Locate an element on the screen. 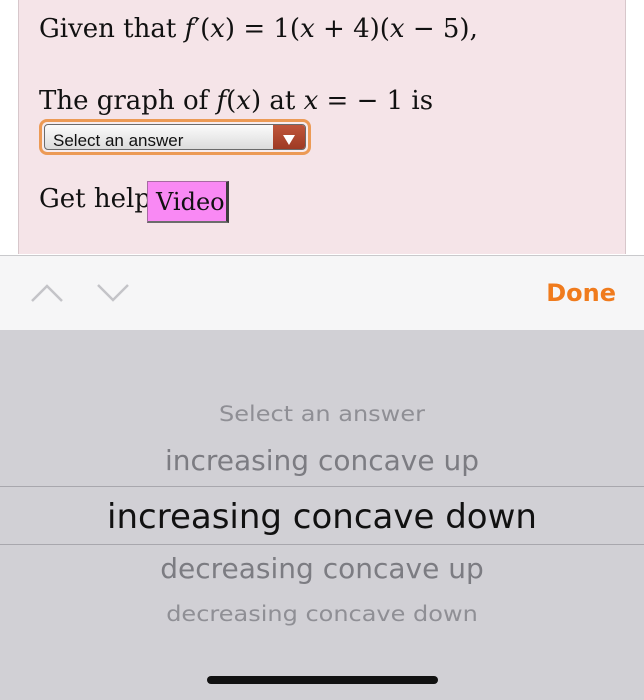 The height and width of the screenshot is (700, 644). picker-option: decreasing concave down is located at coordinates (322, 614).